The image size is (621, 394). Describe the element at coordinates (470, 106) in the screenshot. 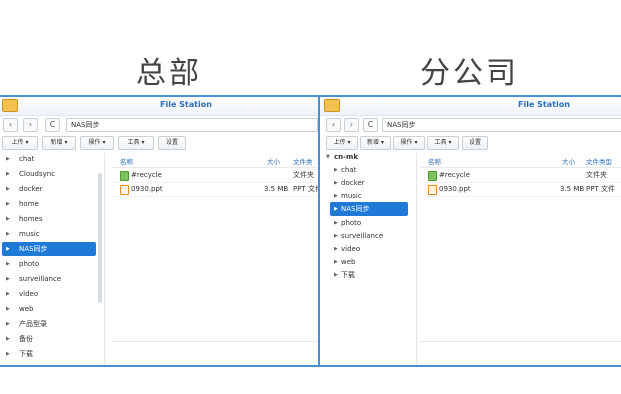

I see `branch-titlebar: File Station` at that location.